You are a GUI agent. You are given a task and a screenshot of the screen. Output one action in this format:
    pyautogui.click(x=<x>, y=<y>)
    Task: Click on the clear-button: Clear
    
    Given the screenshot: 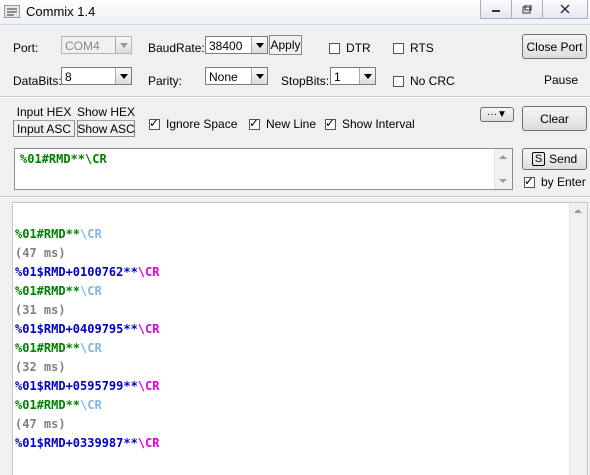 What is the action you would take?
    pyautogui.click(x=554, y=118)
    